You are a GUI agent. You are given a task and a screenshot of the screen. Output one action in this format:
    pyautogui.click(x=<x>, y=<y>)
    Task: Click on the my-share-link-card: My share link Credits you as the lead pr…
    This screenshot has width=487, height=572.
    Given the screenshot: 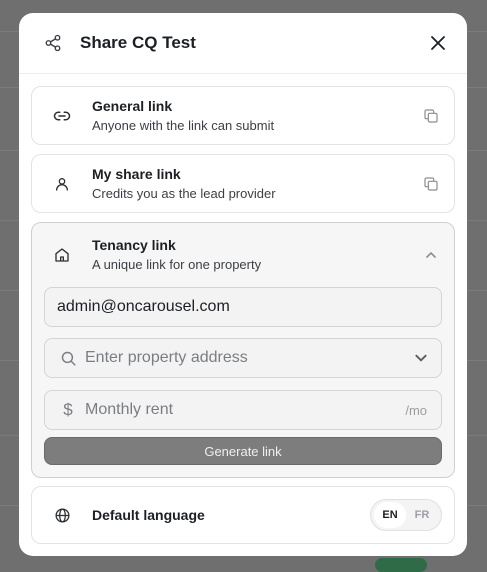 What is the action you would take?
    pyautogui.click(x=243, y=183)
    